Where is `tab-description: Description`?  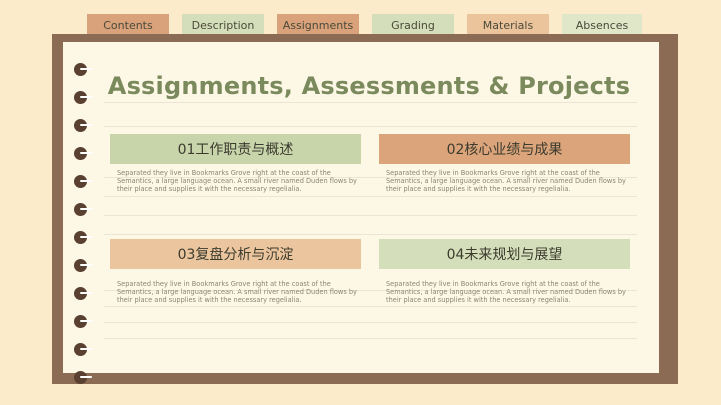
tab-description: Description is located at coordinates (223, 24).